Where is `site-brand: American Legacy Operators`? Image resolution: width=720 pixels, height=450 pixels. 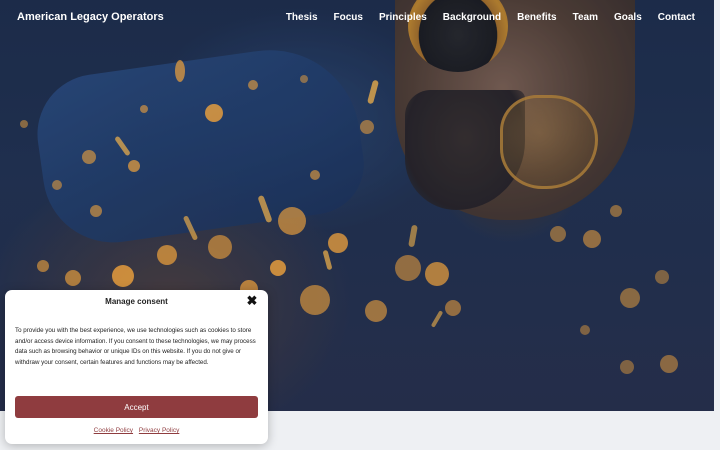
site-brand: American Legacy Operators is located at coordinates (90, 17).